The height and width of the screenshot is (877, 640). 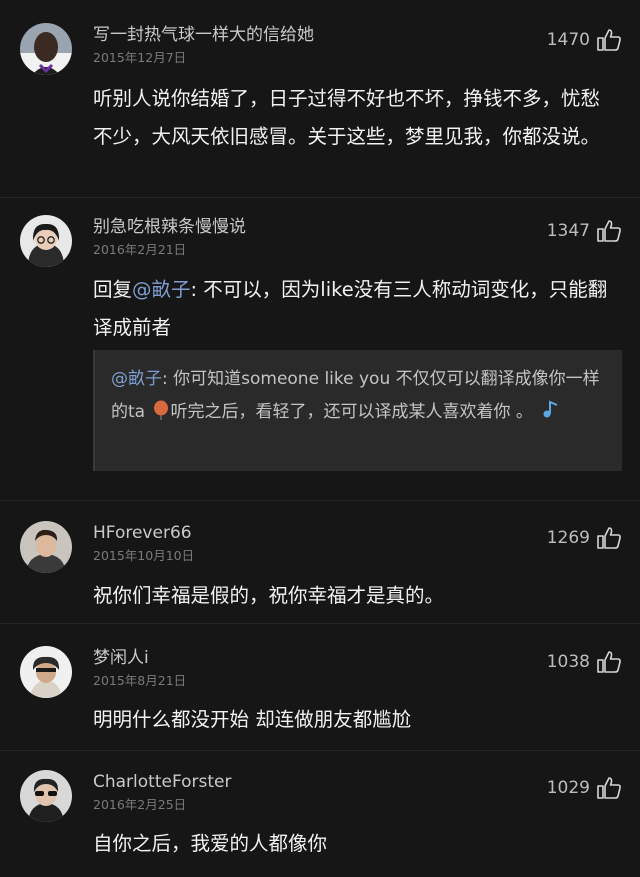 What do you see at coordinates (161, 415) in the screenshot?
I see `balloon-icon` at bounding box center [161, 415].